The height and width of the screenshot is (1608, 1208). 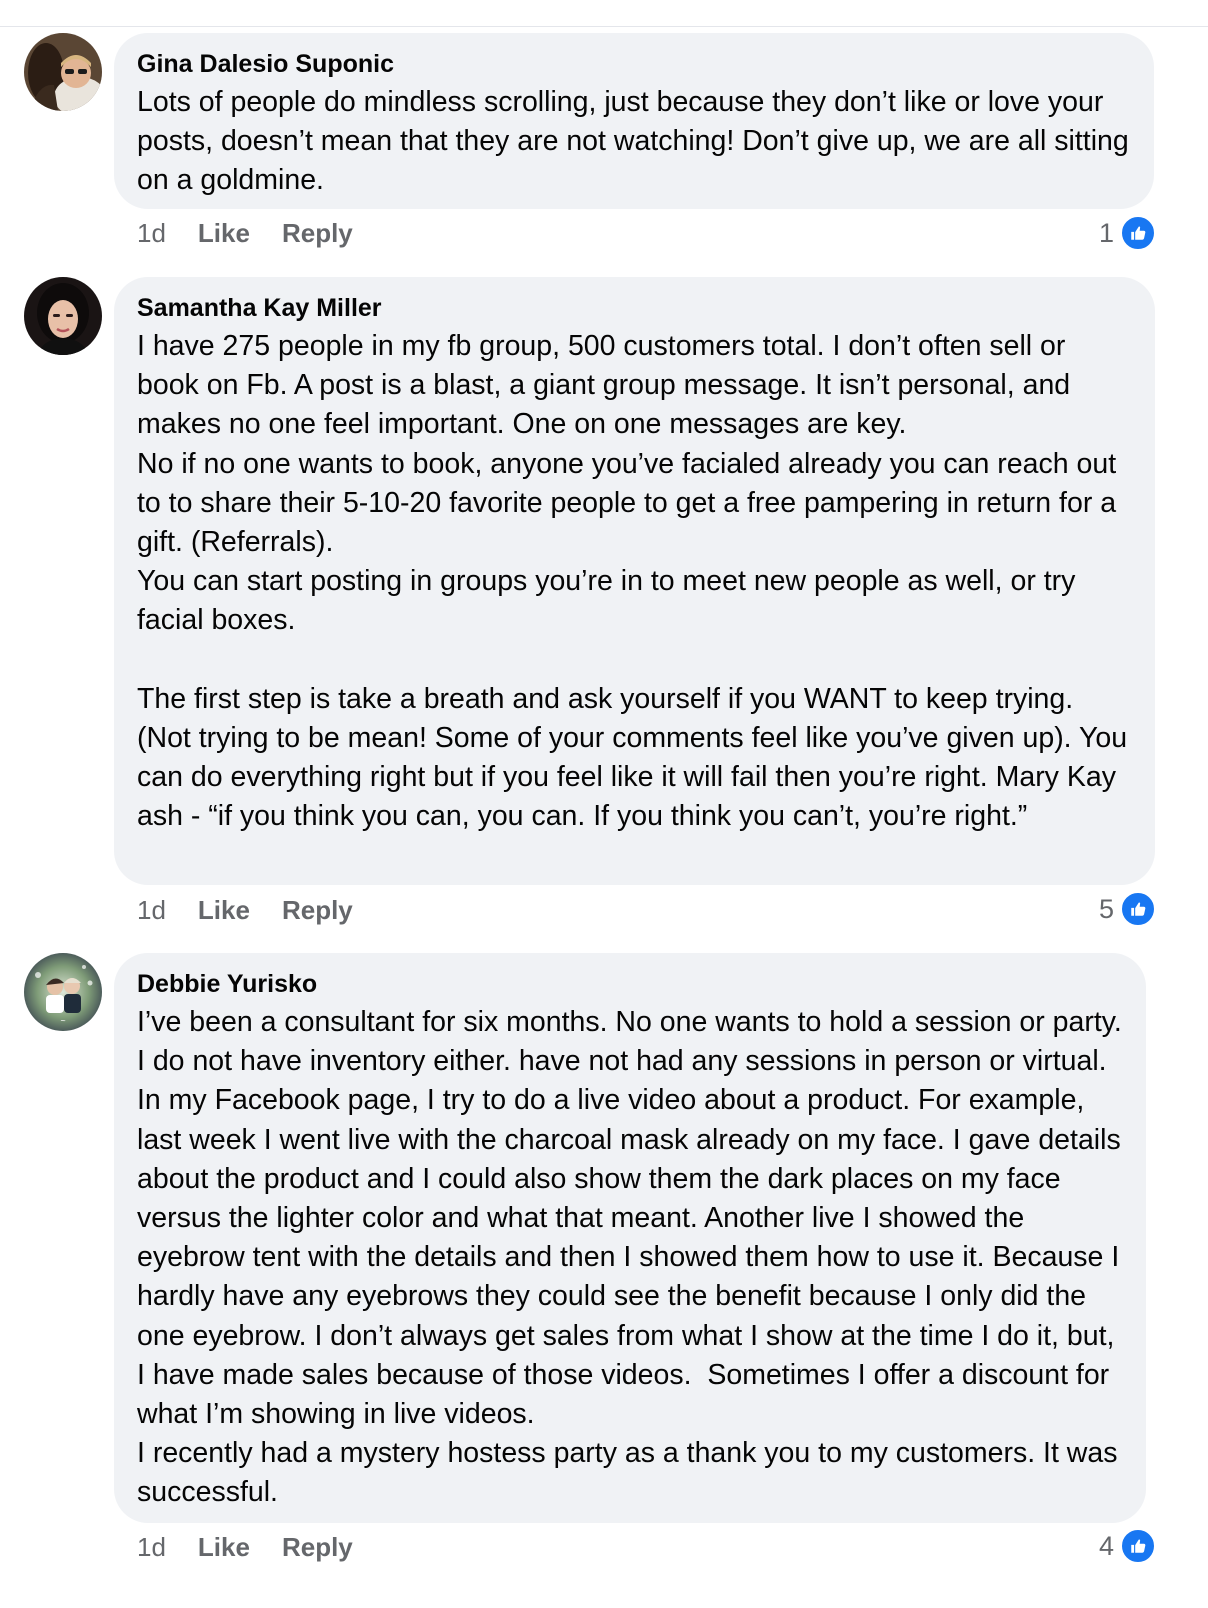 What do you see at coordinates (634, 64) in the screenshot?
I see `comment-author: Gina Dalesio Suponic` at bounding box center [634, 64].